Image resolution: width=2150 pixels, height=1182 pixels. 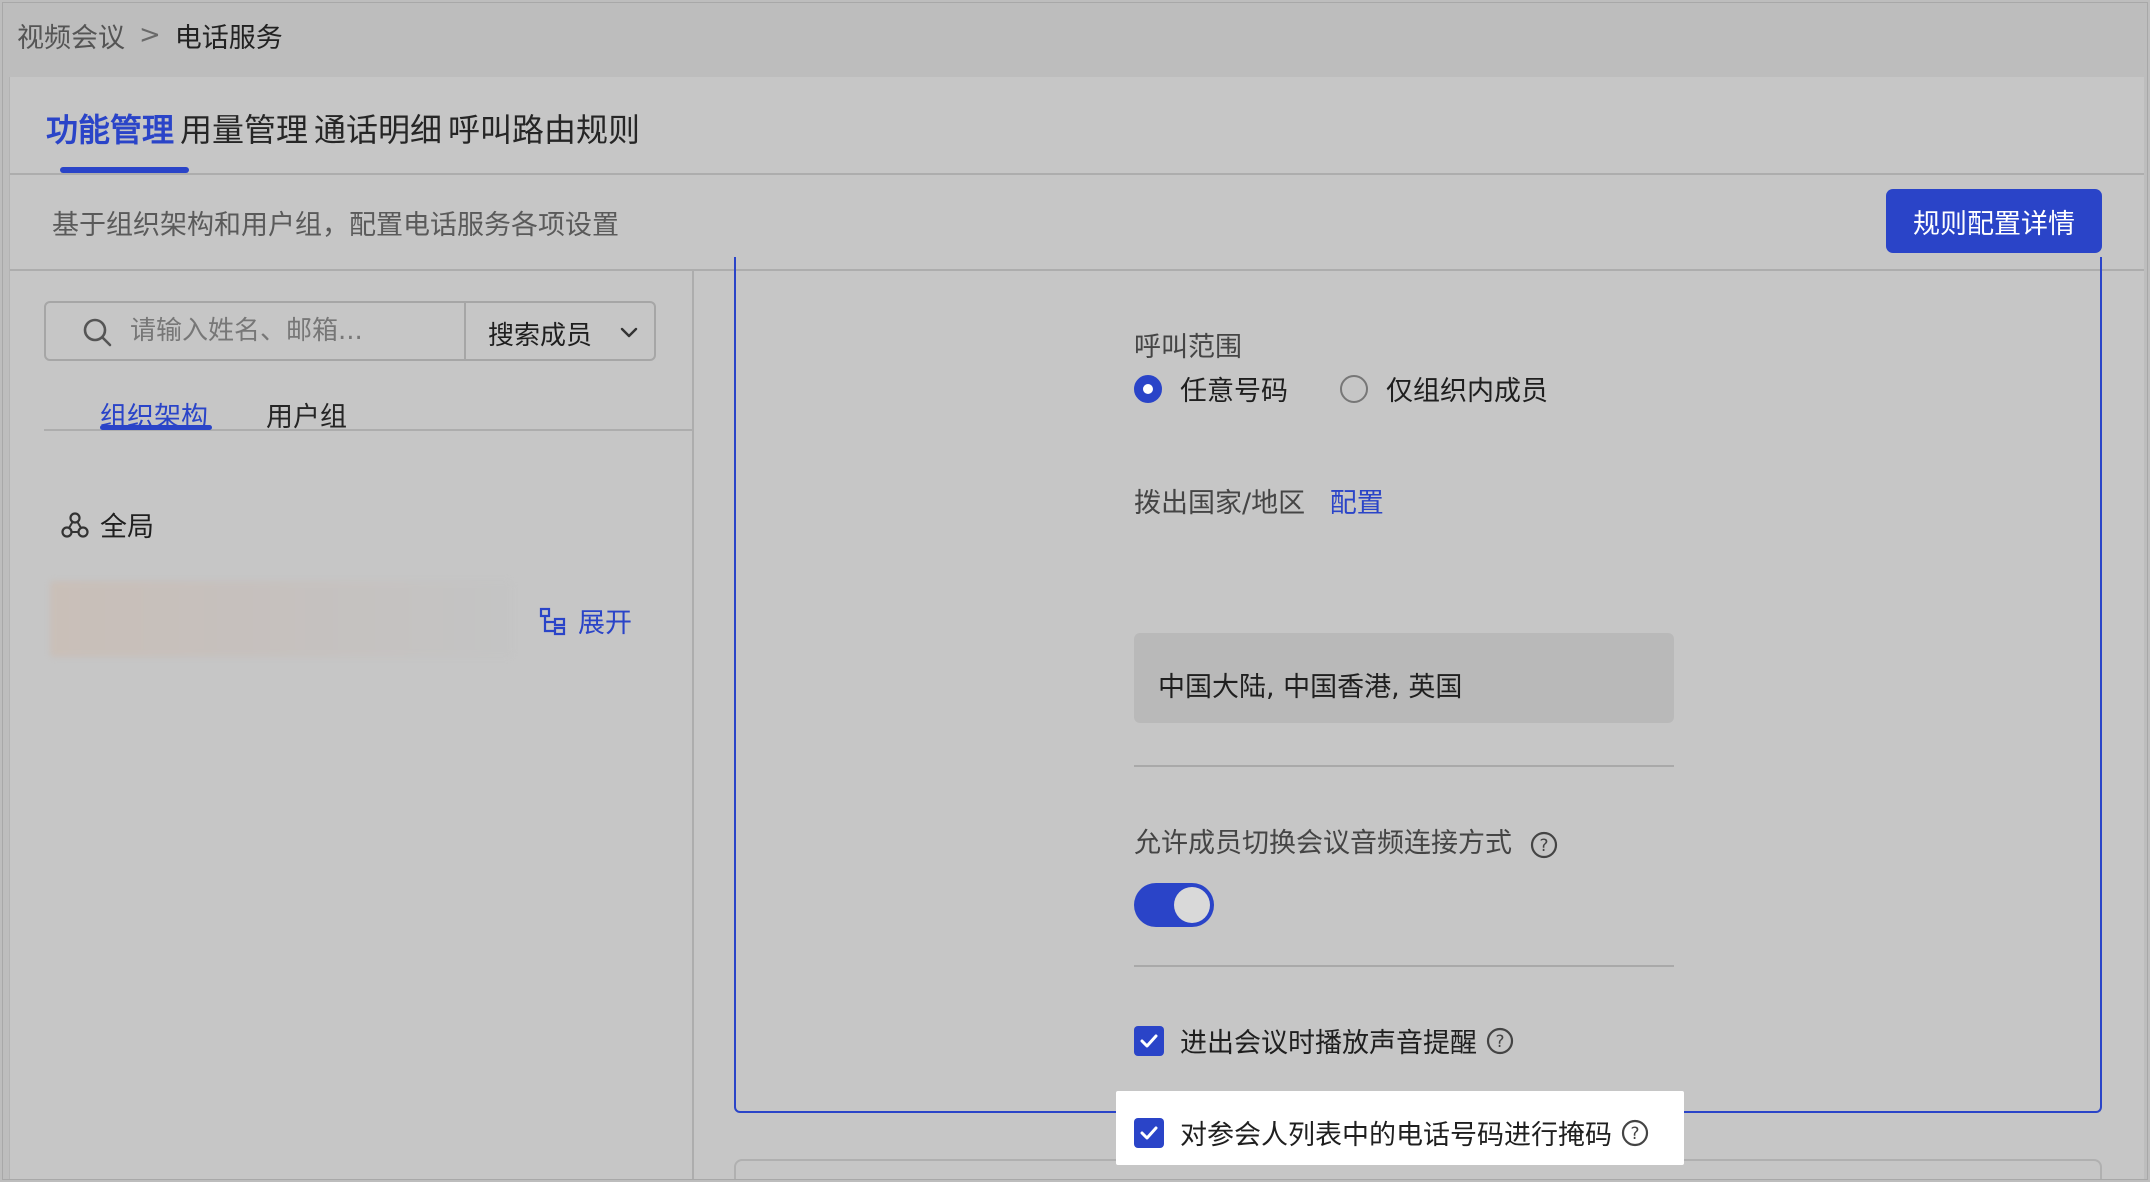 What do you see at coordinates (605, 623) in the screenshot?
I see `expand-label: 展开` at bounding box center [605, 623].